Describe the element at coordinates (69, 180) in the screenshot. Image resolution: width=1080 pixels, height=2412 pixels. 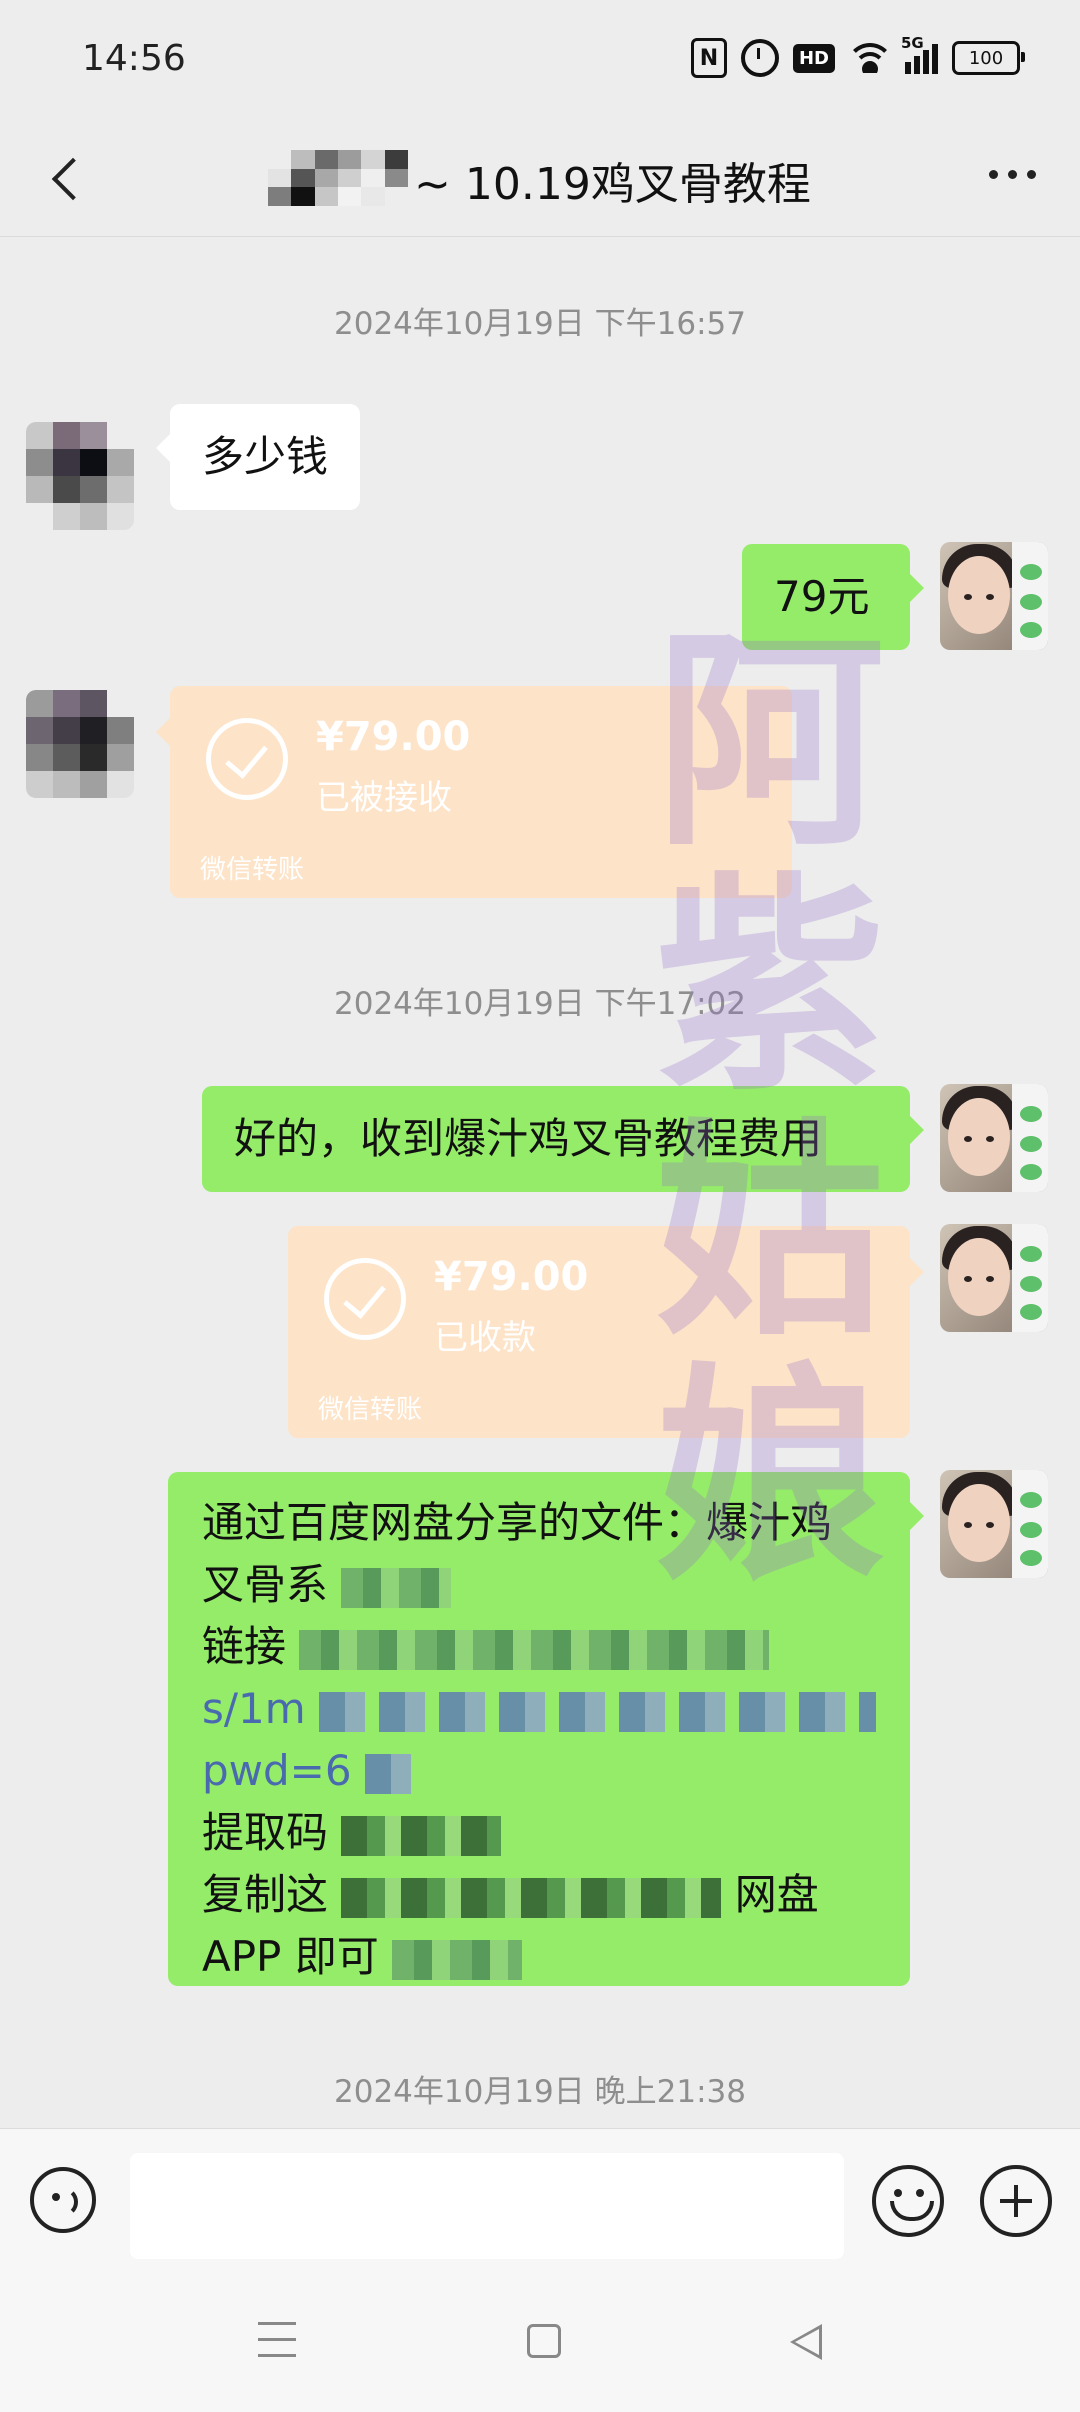
I see `back-button` at that location.